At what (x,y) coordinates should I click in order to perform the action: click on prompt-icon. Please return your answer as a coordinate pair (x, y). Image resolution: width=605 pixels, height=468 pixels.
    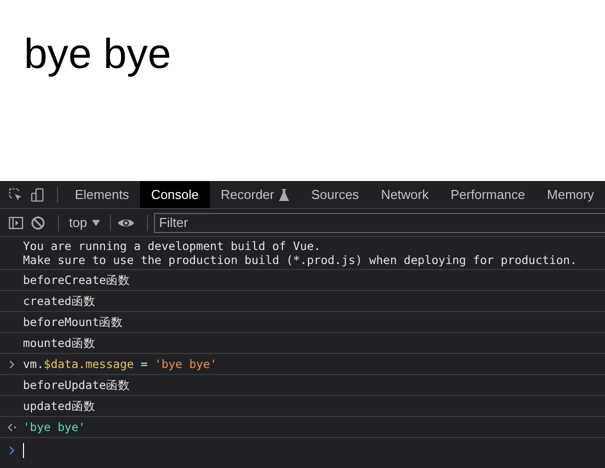
    Looking at the image, I should click on (11, 450).